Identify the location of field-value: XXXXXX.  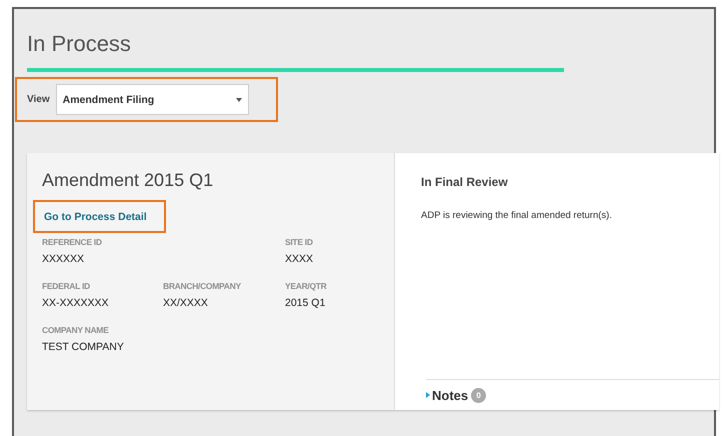
(63, 259).